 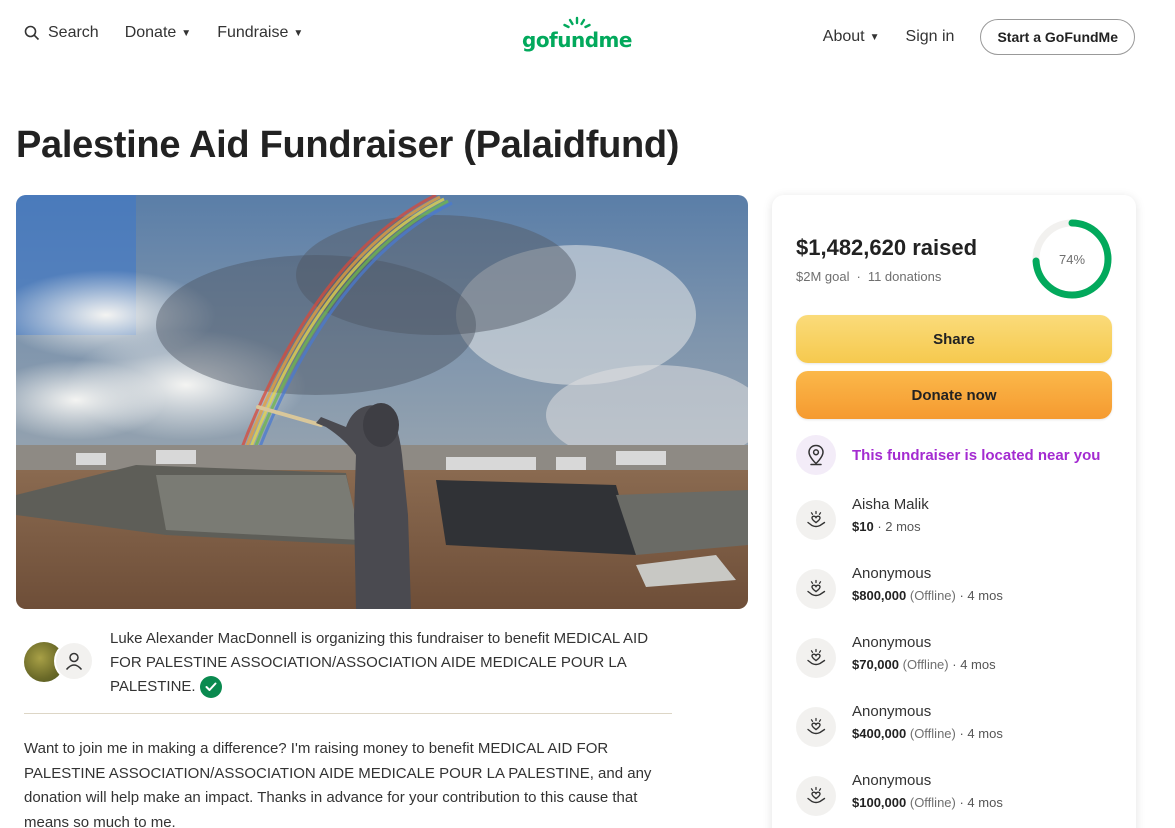 What do you see at coordinates (976, 455) in the screenshot?
I see `location-text: This fundraiser is located near you` at bounding box center [976, 455].